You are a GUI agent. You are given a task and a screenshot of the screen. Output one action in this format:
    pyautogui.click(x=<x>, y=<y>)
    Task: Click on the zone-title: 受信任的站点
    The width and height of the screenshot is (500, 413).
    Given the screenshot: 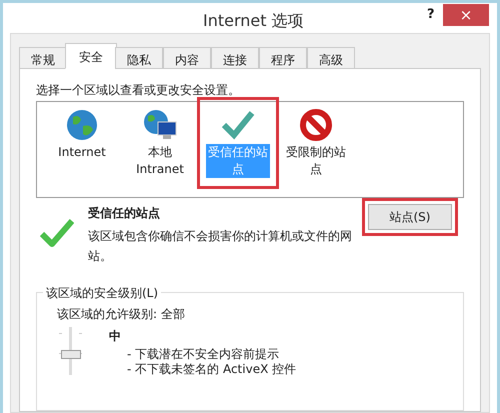 What is the action you would take?
    pyautogui.click(x=124, y=213)
    